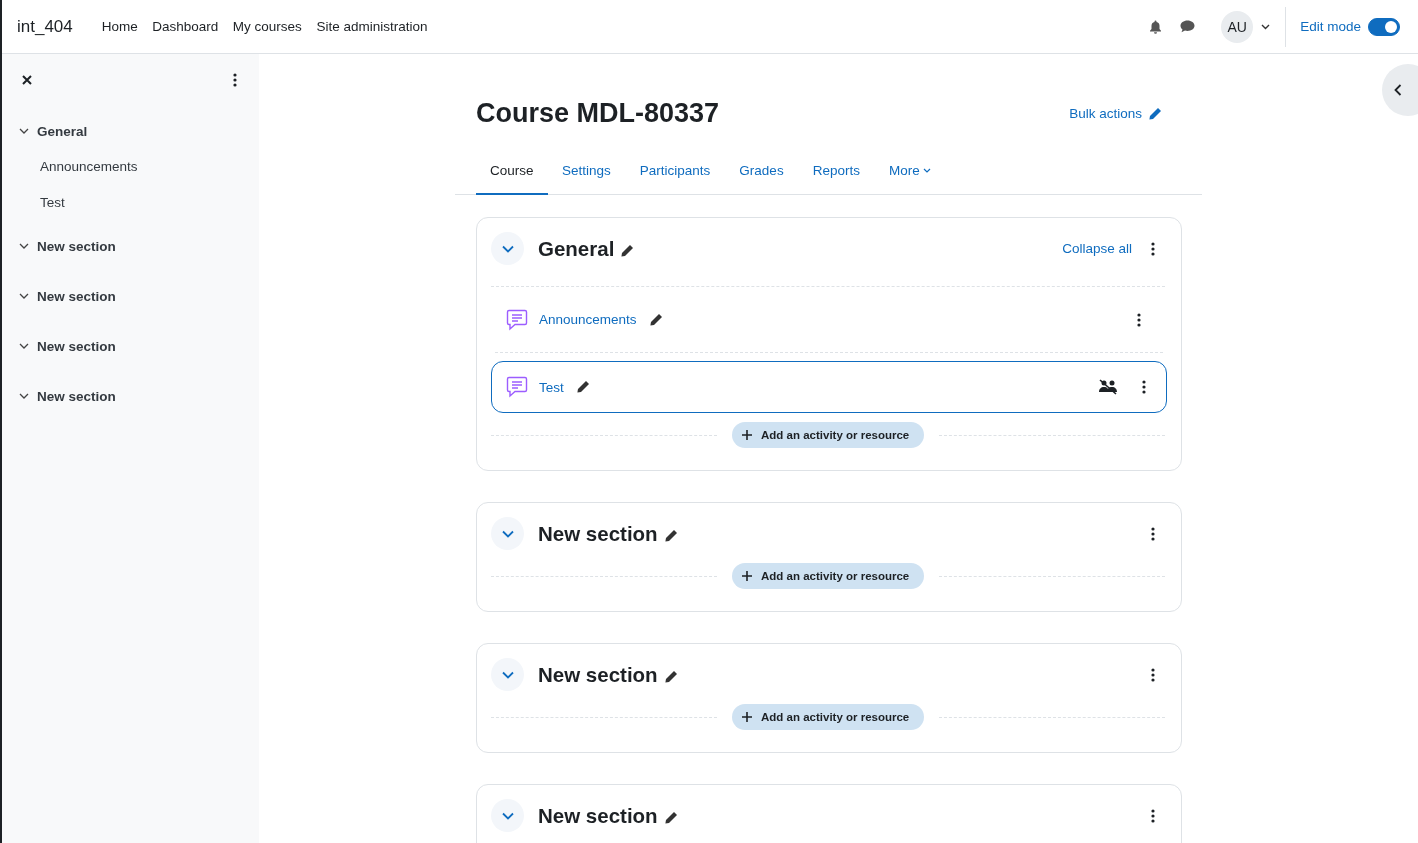 Image resolution: width=1418 pixels, height=843 pixels. I want to click on course-title: Course MDL-80337, so click(598, 113).